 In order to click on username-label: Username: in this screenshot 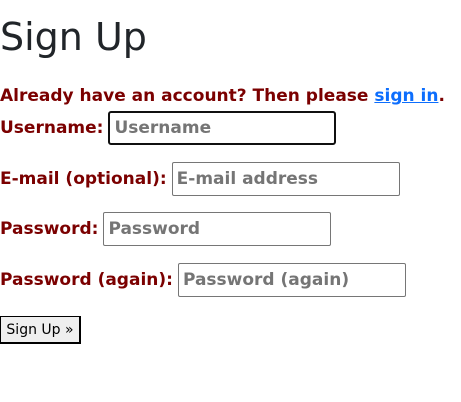, I will do `click(52, 128)`.